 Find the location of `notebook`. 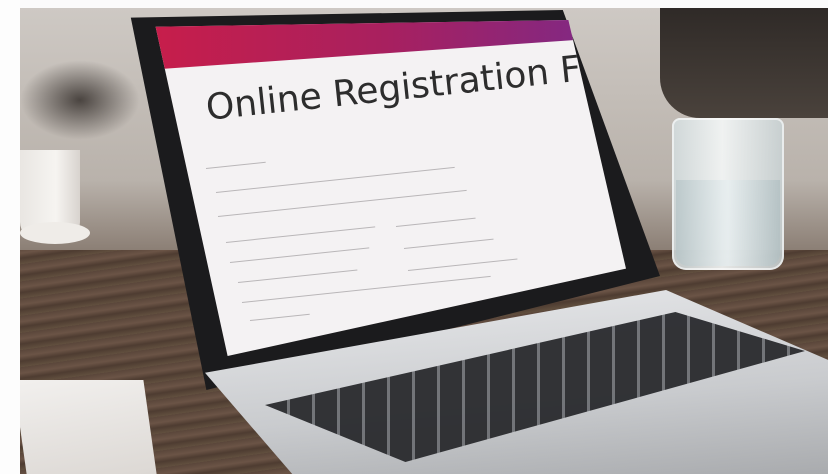

notebook is located at coordinates (85, 427).